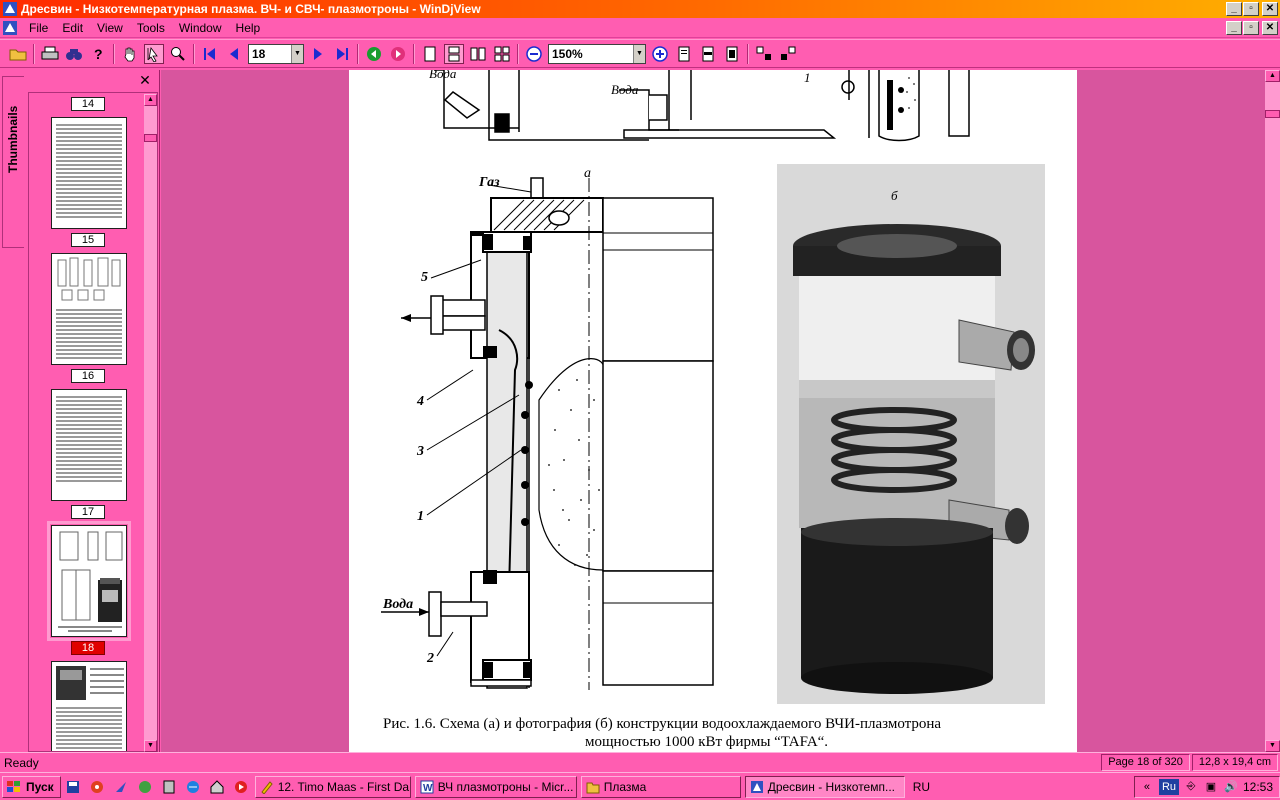 The height and width of the screenshot is (800, 1280). Describe the element at coordinates (178, 54) in the screenshot. I see `zoom-tool-icon` at that location.